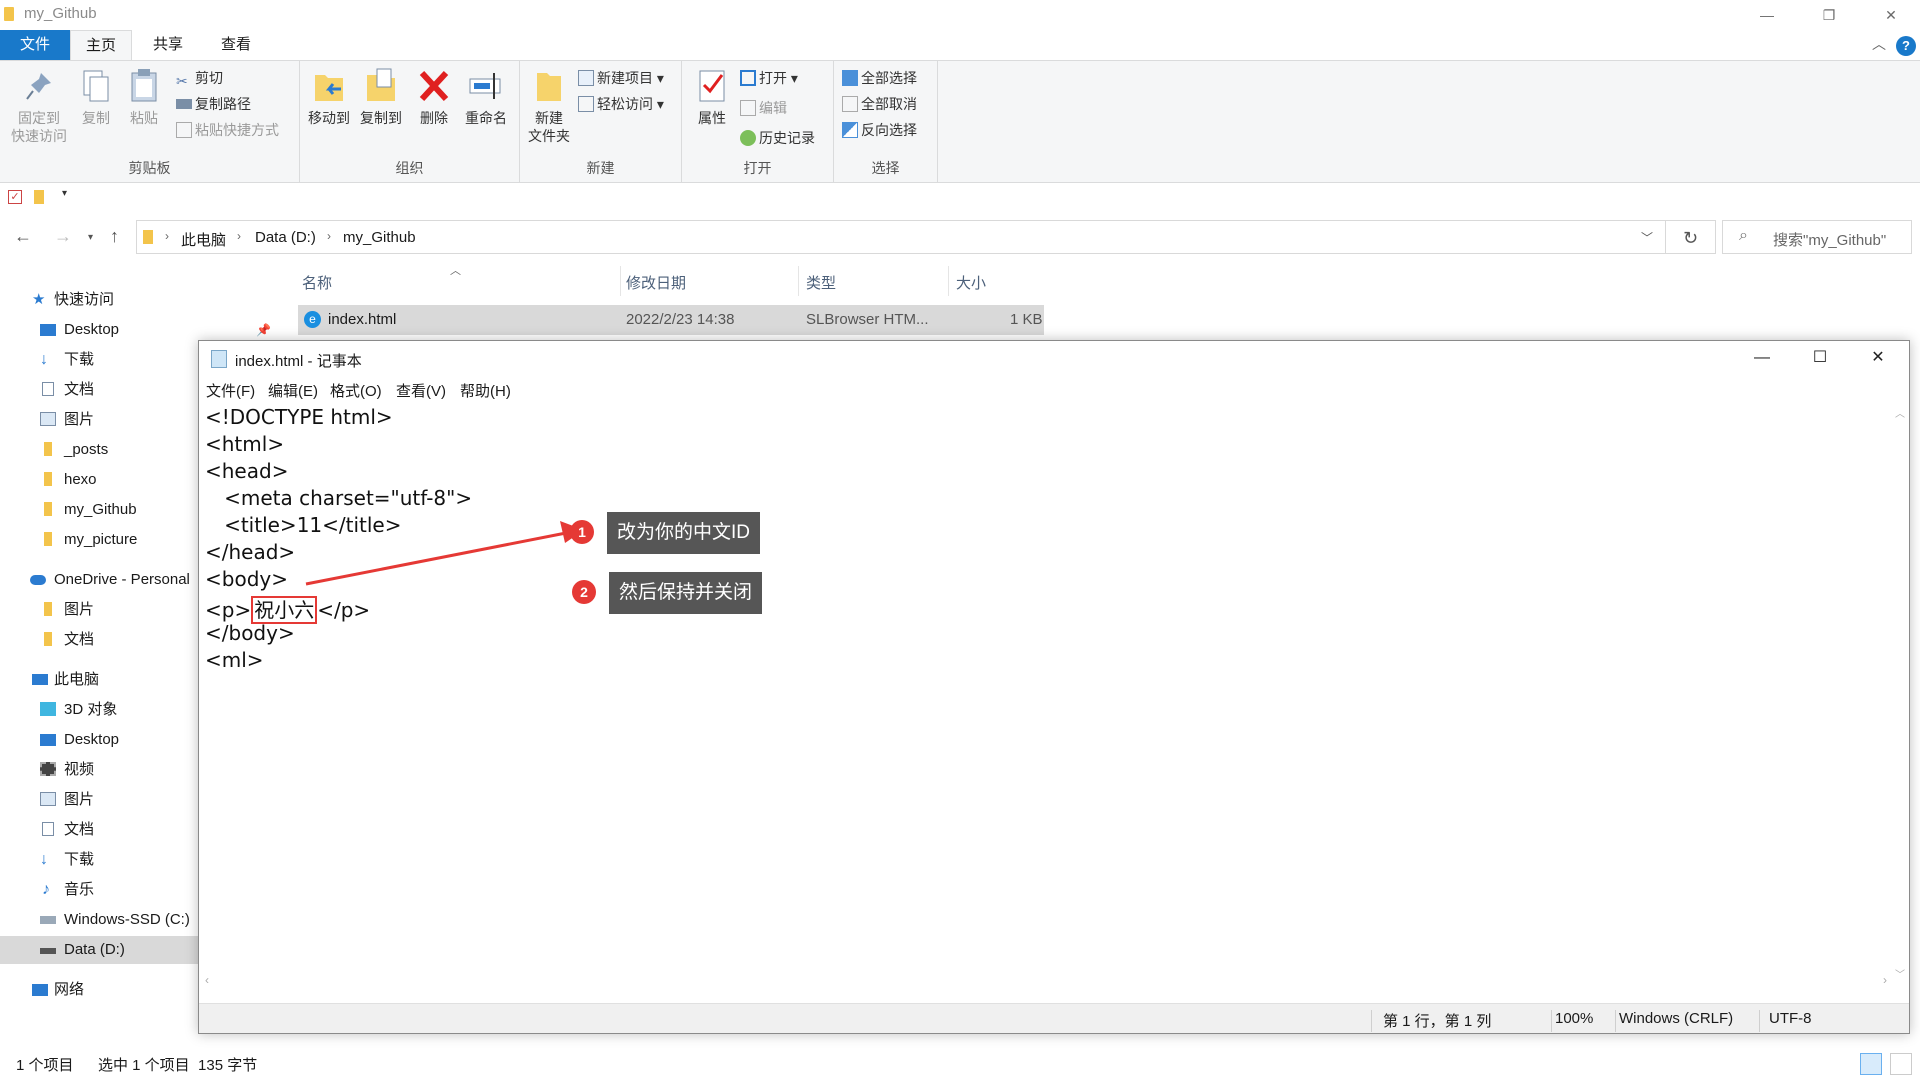 The image size is (1920, 1080). I want to click on column-size: 大小, so click(971, 282).